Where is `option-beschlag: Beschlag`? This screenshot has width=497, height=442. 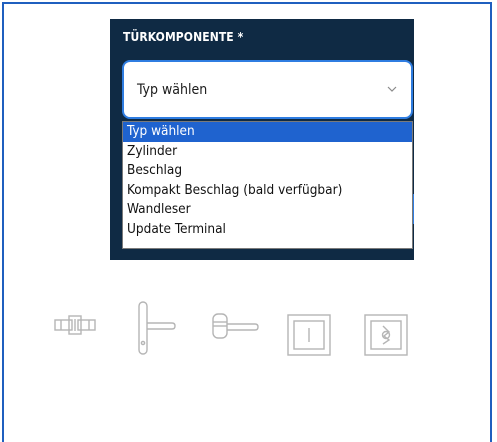 option-beschlag: Beschlag is located at coordinates (267, 171).